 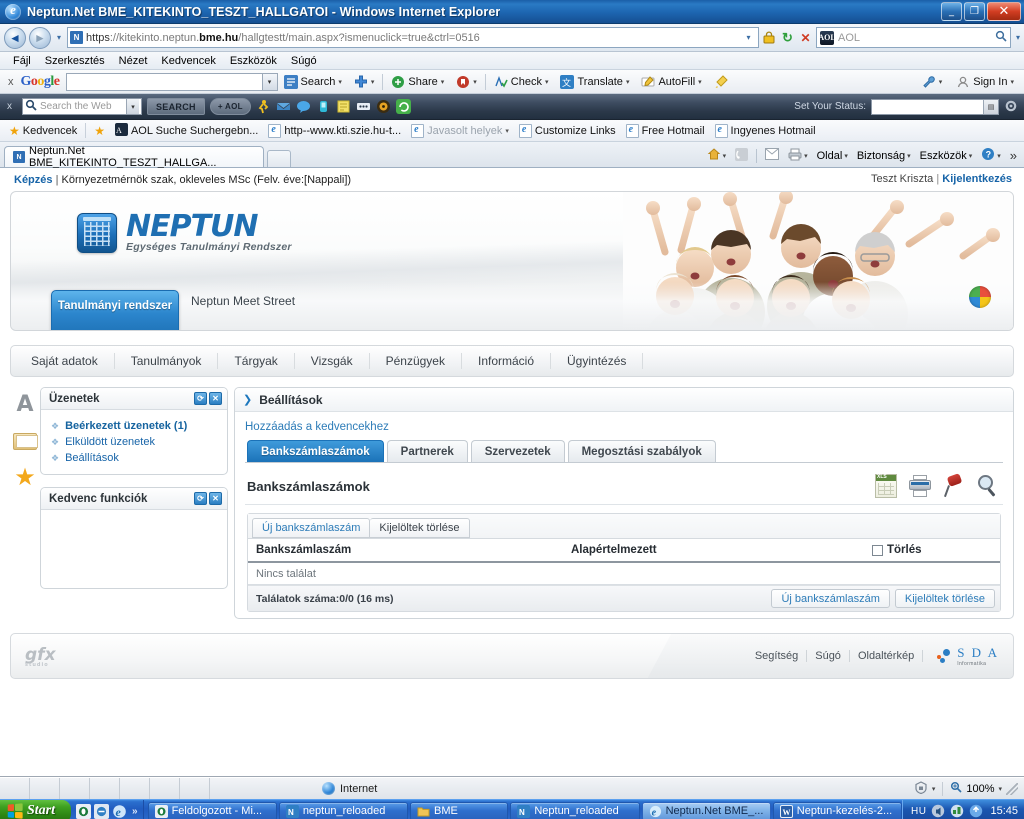 I want to click on zoom-level: 100%, so click(x=980, y=789).